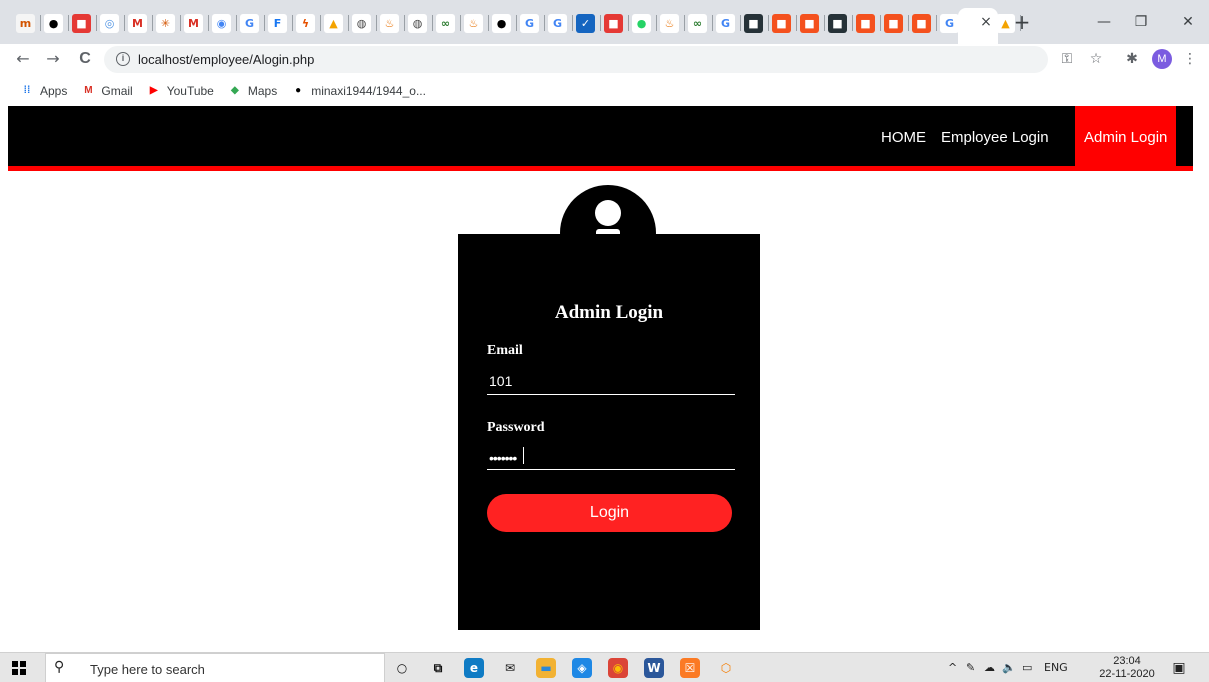 Image resolution: width=1209 pixels, height=682 pixels. What do you see at coordinates (837, 23) in the screenshot?
I see `dark-square-favicon-2: ■` at bounding box center [837, 23].